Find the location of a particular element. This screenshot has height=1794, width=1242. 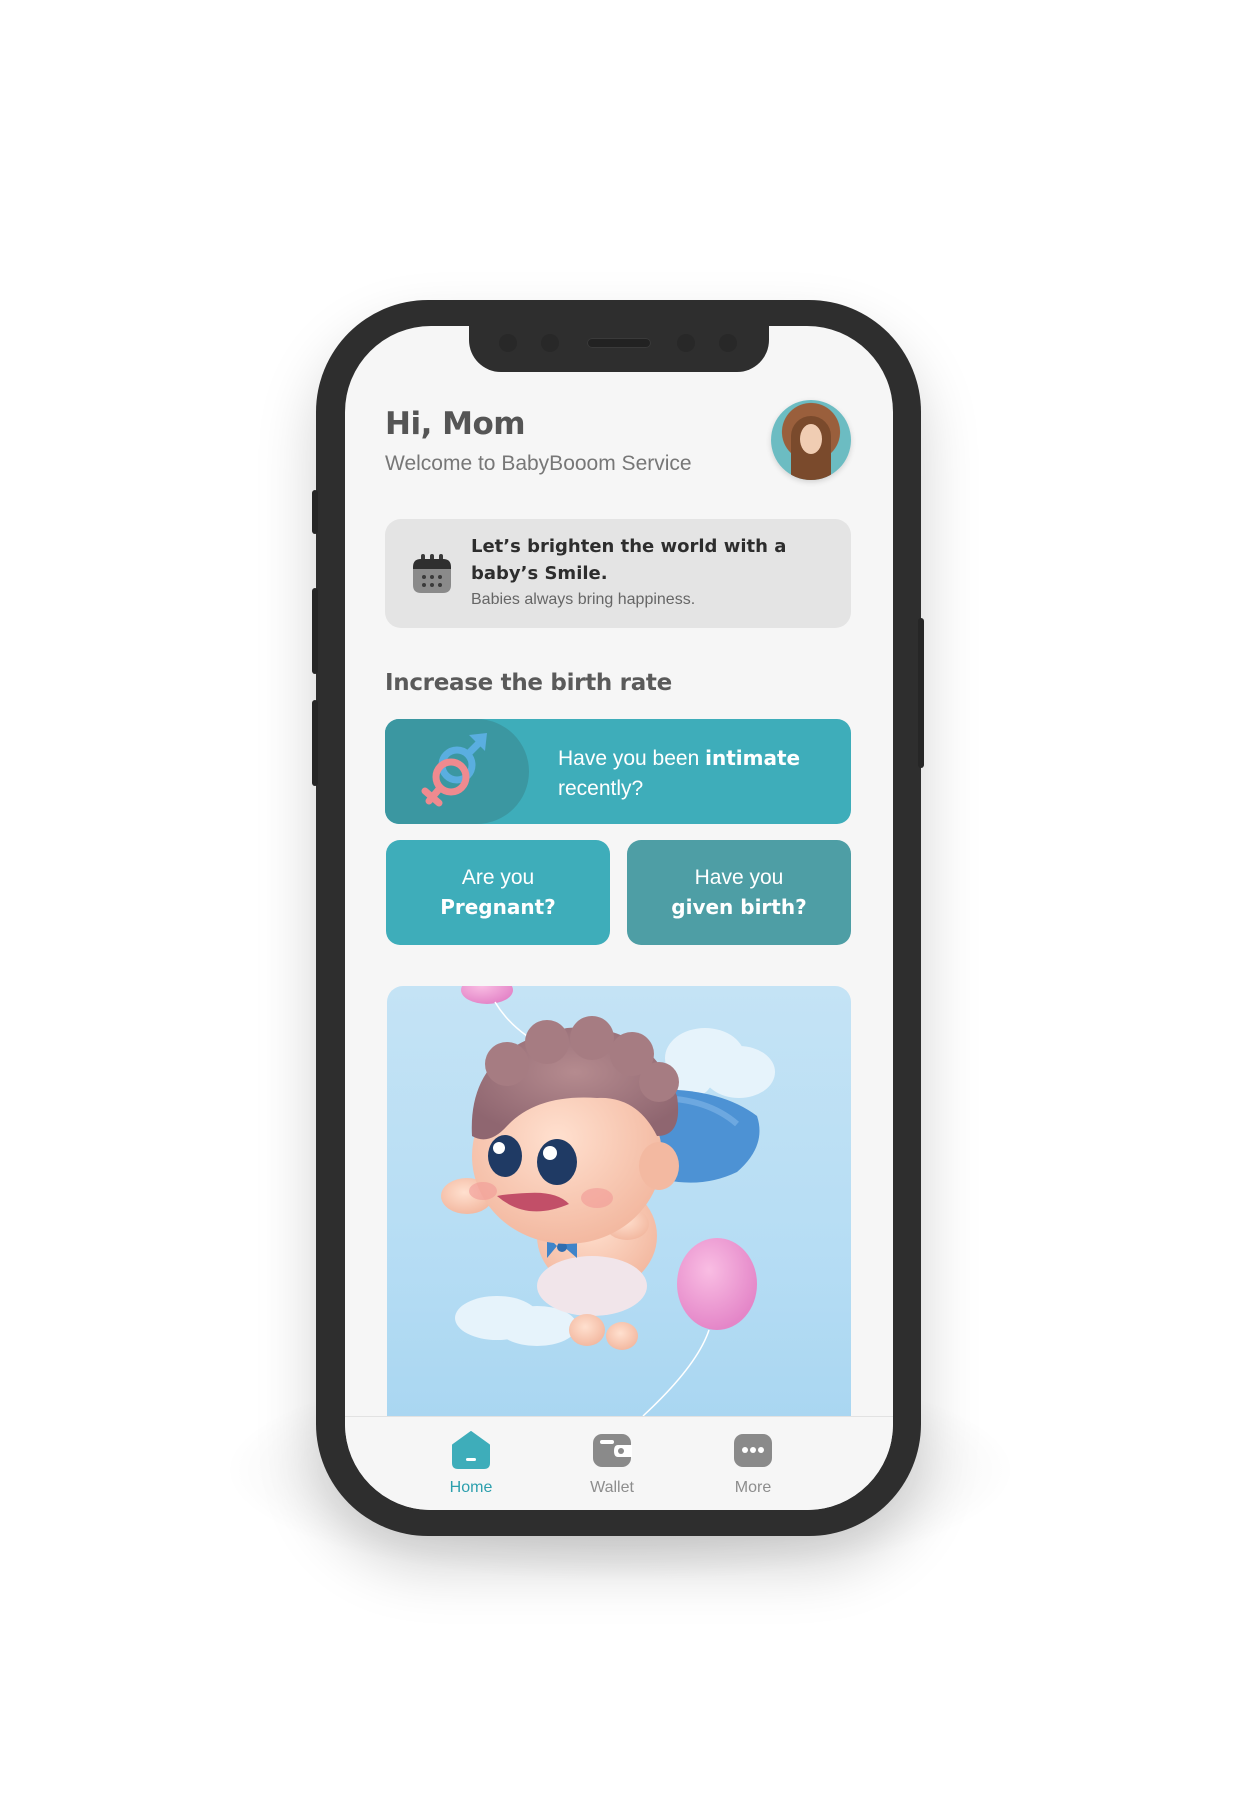

volume-down-button is located at coordinates (315, 743).